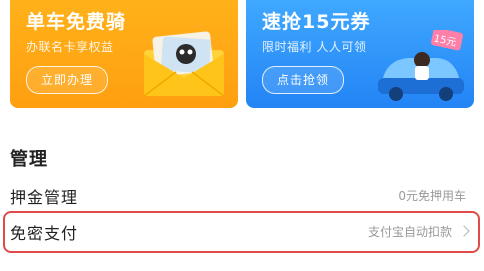 The width and height of the screenshot is (484, 271). Describe the element at coordinates (409, 232) in the screenshot. I see `row-value: 支付宝自动扣款` at that location.